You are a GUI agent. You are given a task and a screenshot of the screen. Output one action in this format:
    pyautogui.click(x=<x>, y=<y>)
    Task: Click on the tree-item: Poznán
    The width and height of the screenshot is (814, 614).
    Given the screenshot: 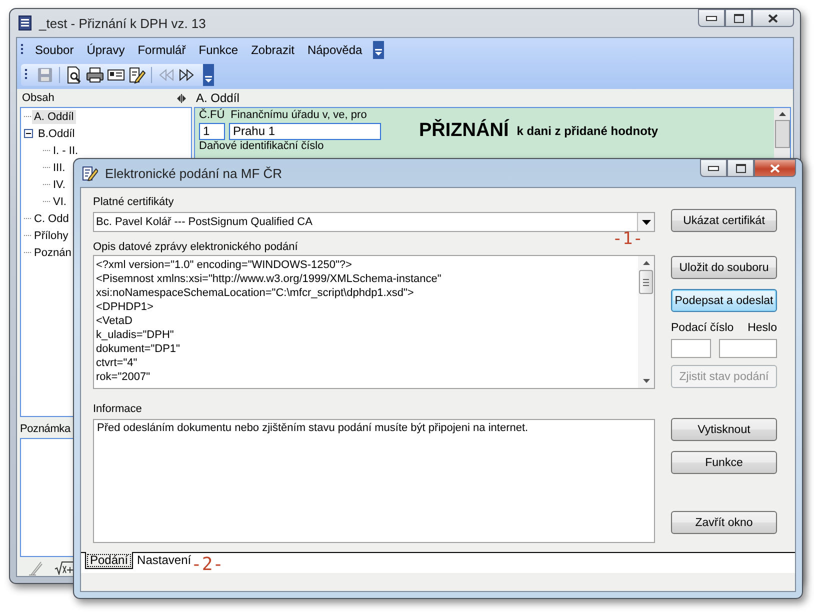 What is the action you would take?
    pyautogui.click(x=53, y=253)
    